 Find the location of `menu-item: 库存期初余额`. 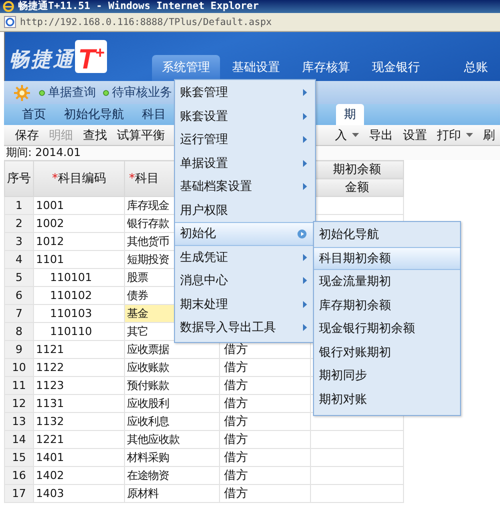

menu-item: 库存期初余额 is located at coordinates (387, 305).